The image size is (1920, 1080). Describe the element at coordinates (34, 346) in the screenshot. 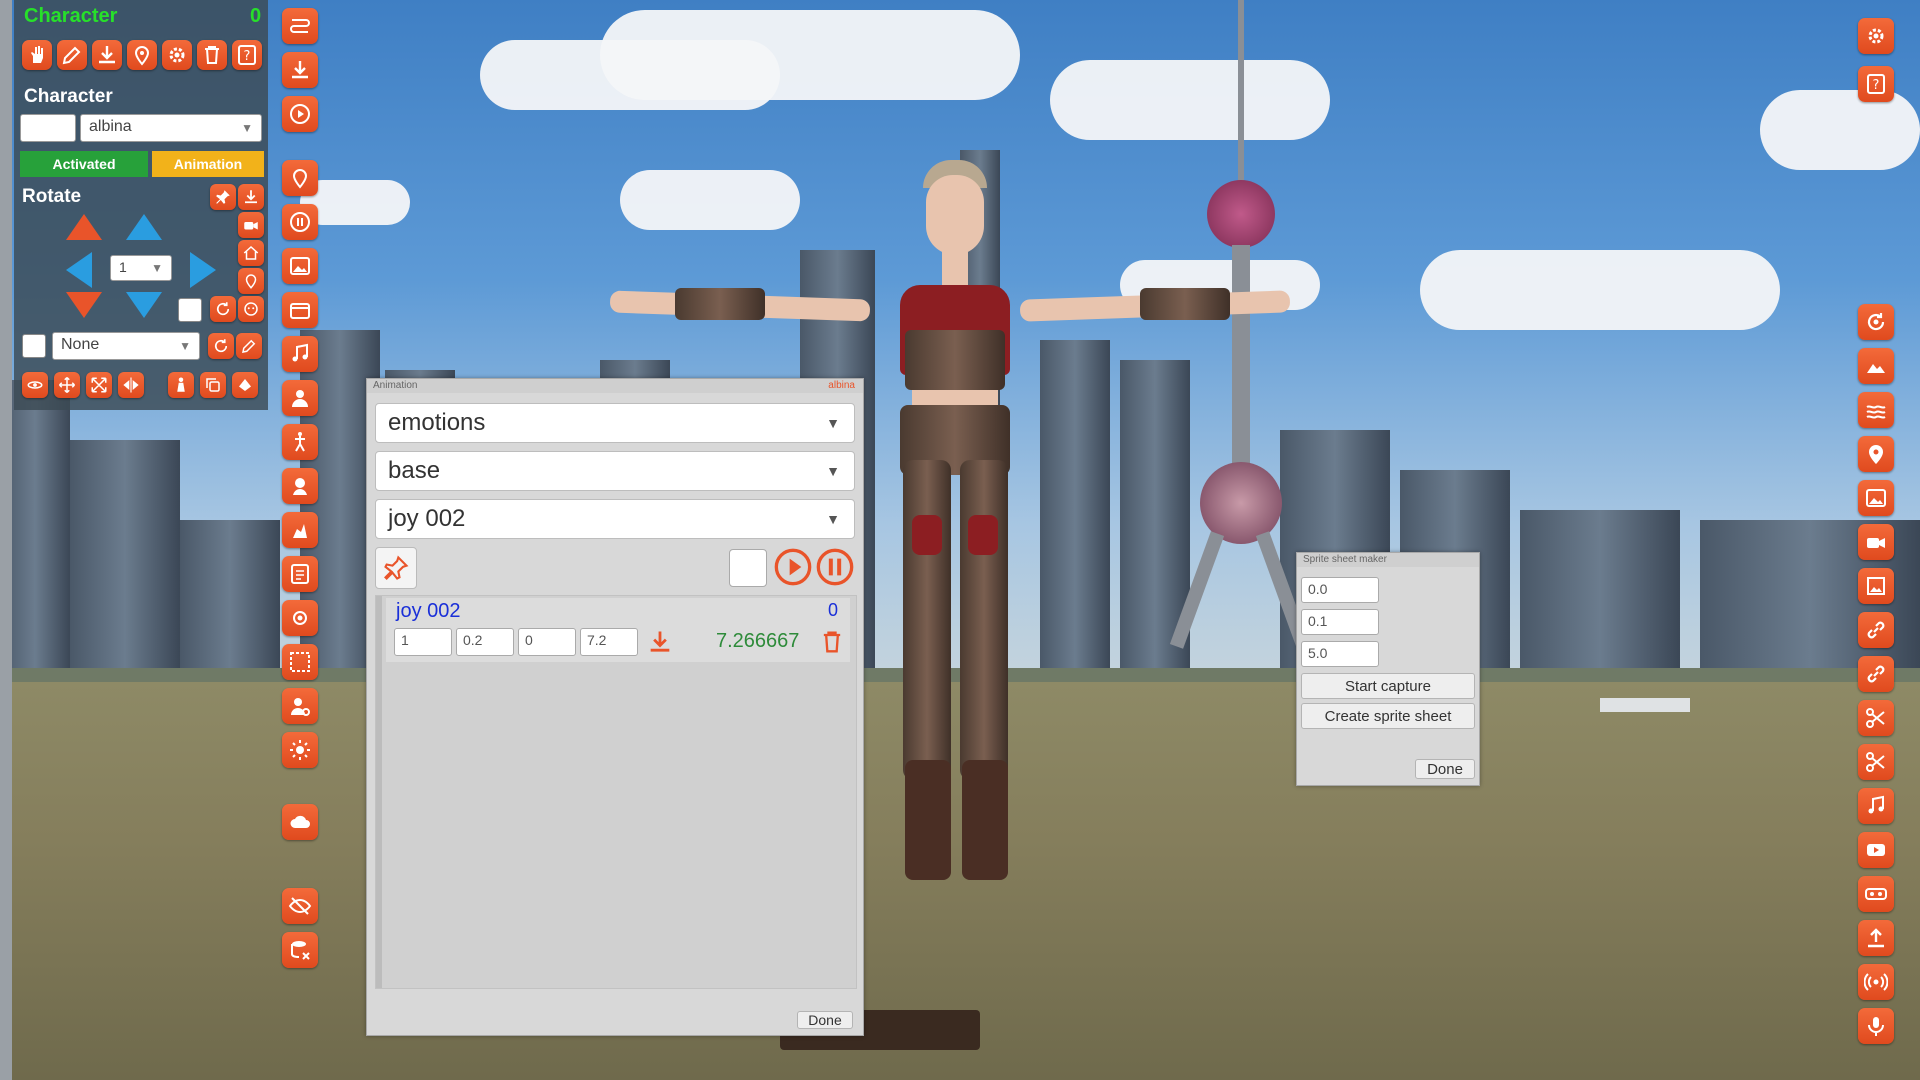

I see `pose-checkbox` at that location.